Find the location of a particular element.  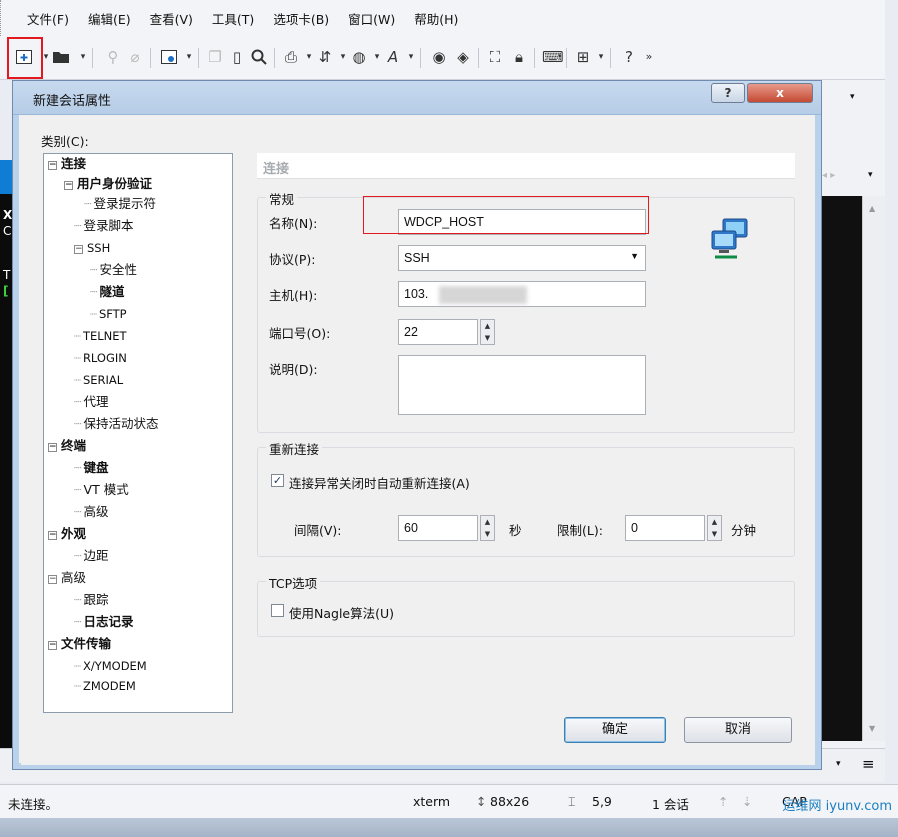

tree-item: − 连接 is located at coordinates (67, 164).